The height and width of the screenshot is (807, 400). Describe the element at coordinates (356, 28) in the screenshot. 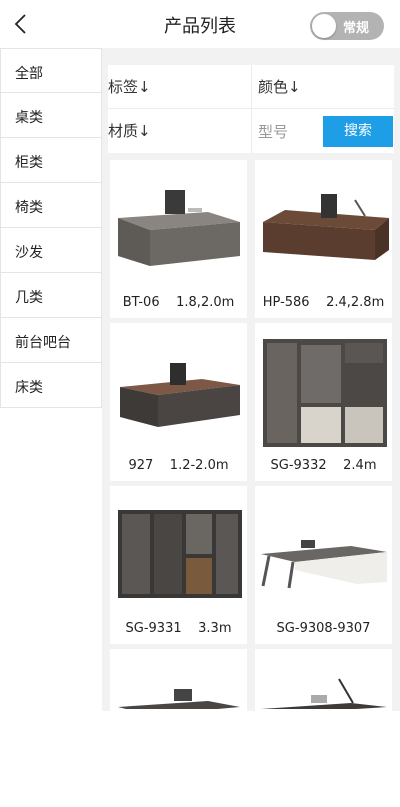

I see `toggle-label: 常规` at that location.